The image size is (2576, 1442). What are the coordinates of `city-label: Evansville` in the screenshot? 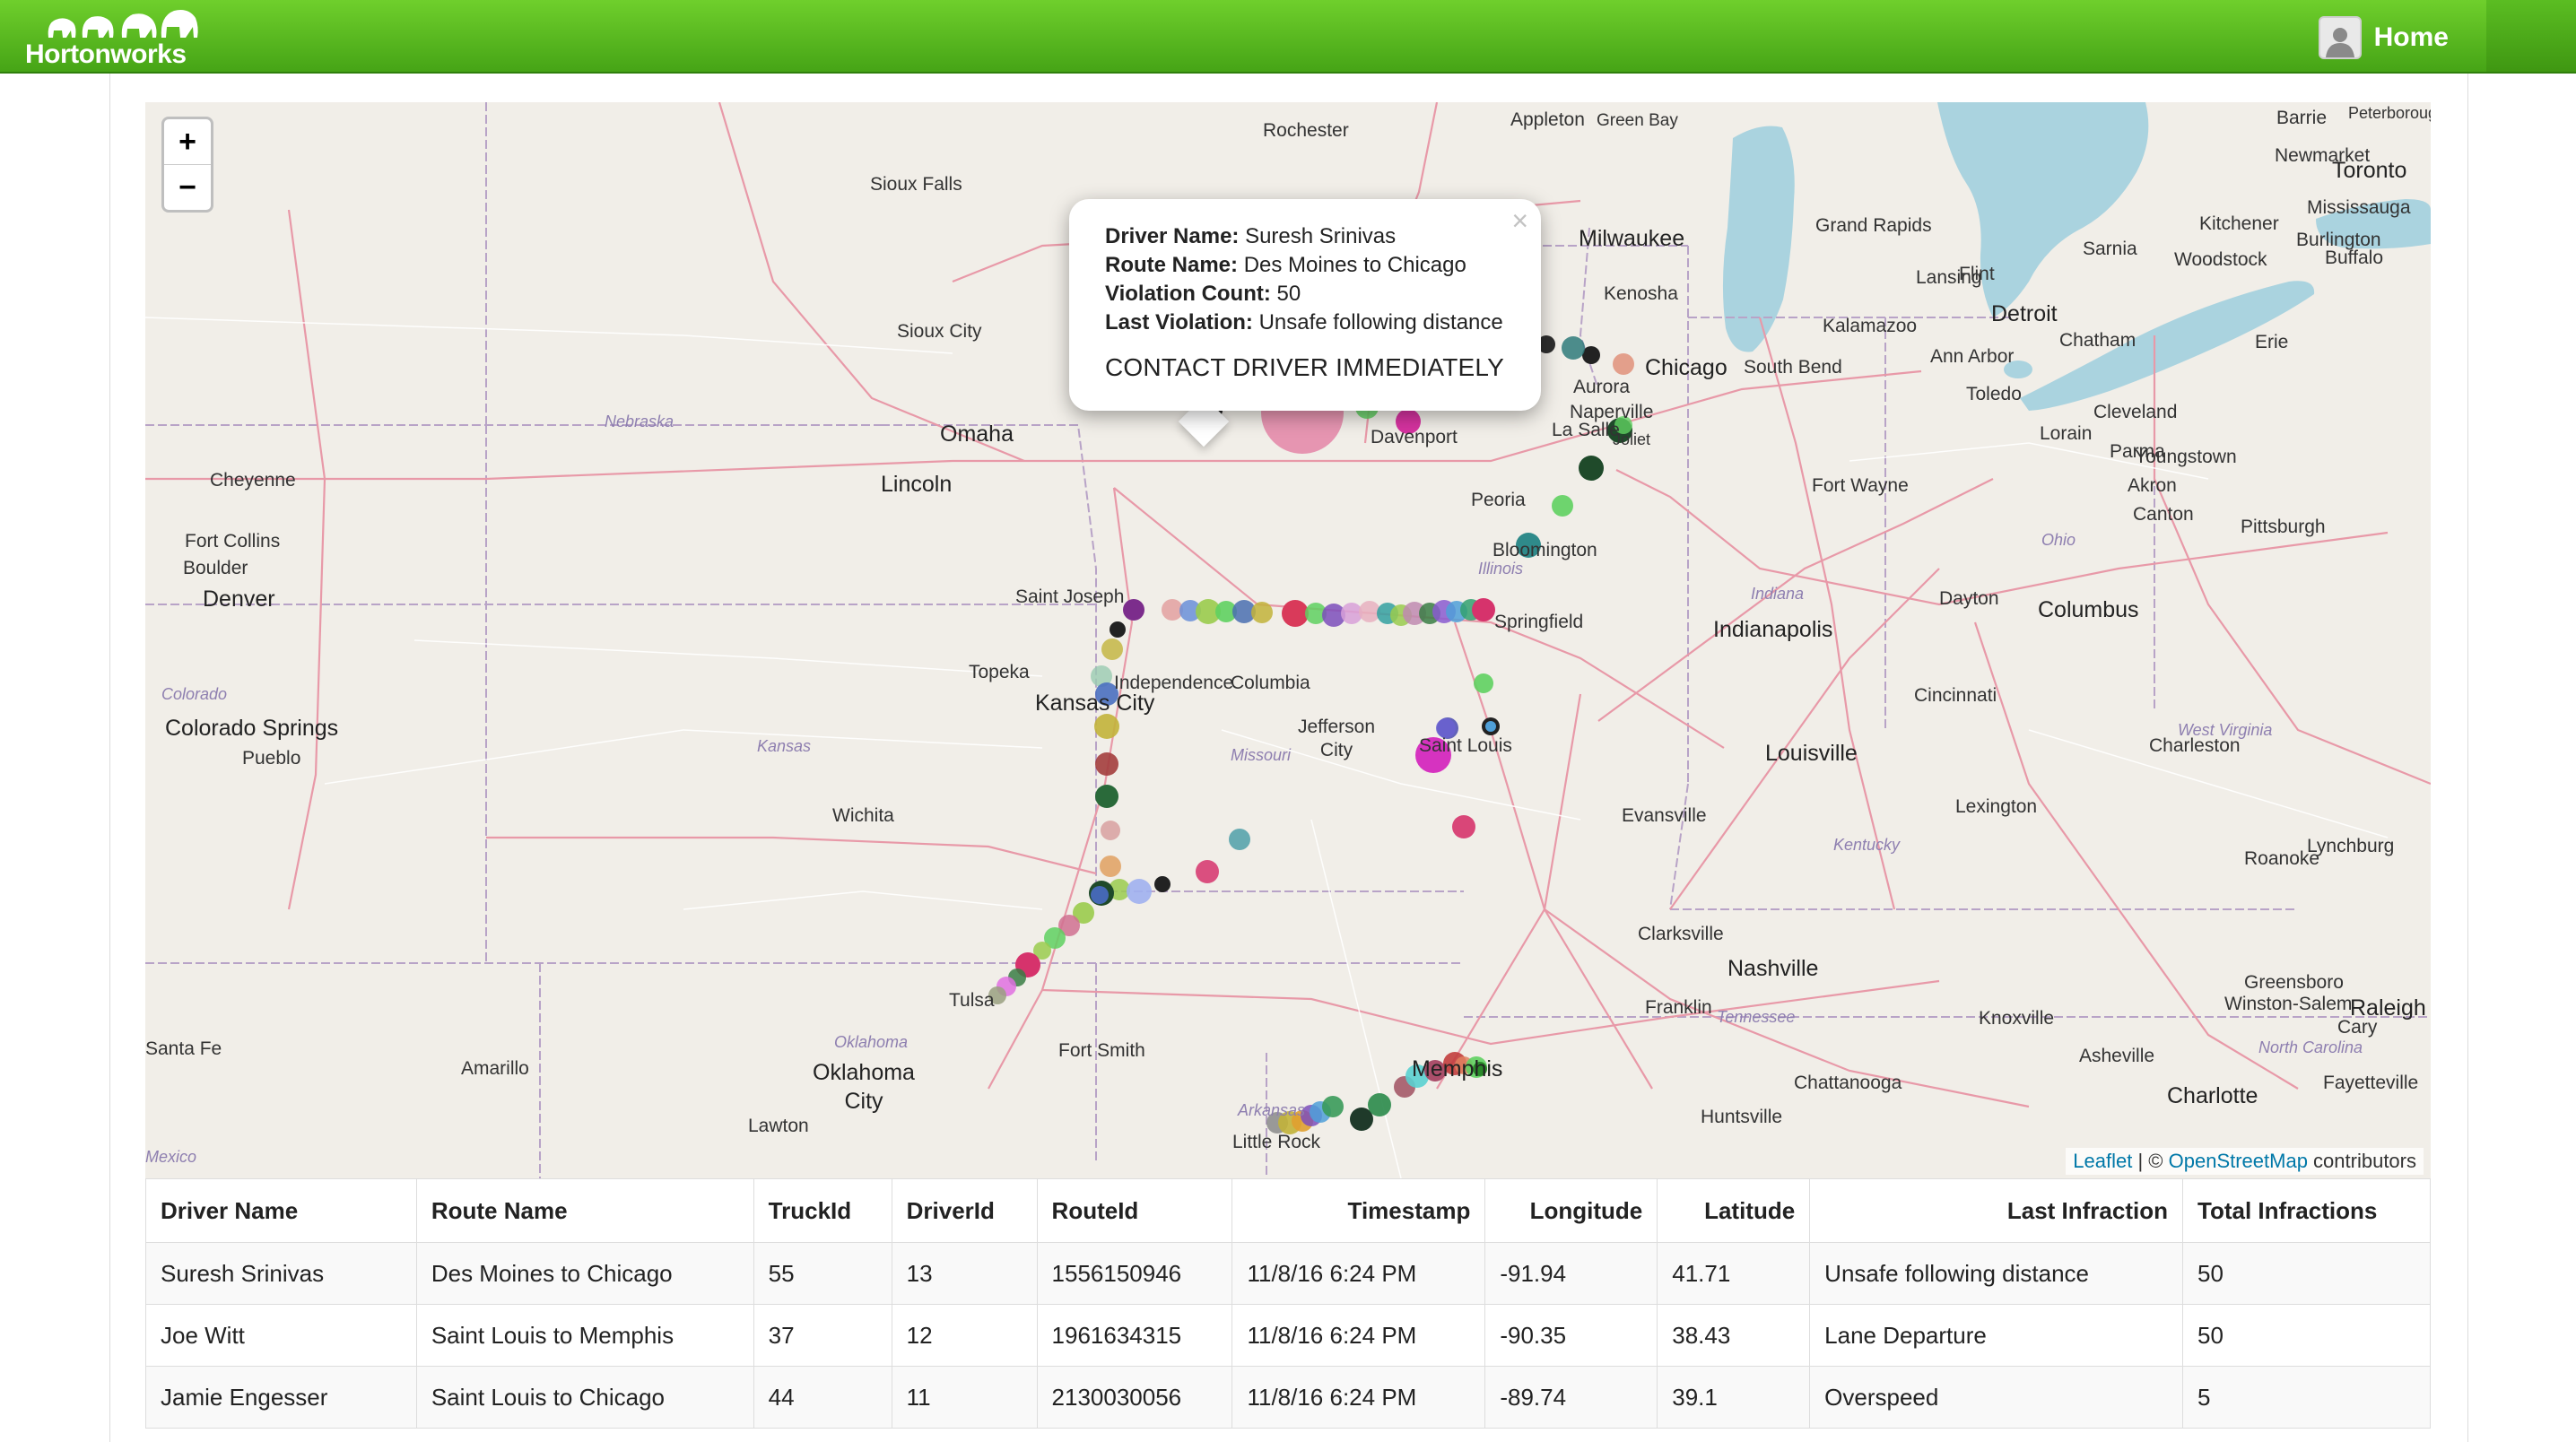 It's located at (1664, 815).